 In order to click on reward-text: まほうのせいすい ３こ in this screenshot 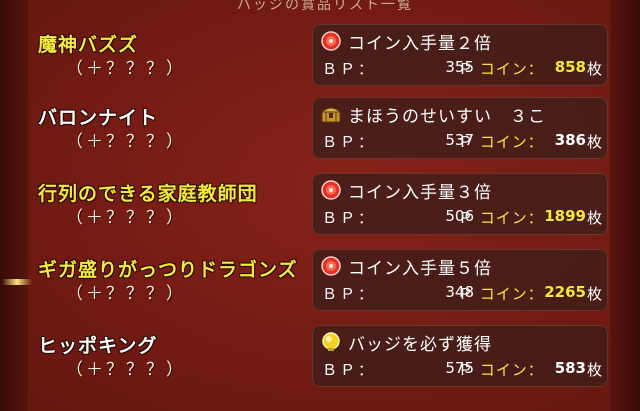, I will do `click(447, 117)`.